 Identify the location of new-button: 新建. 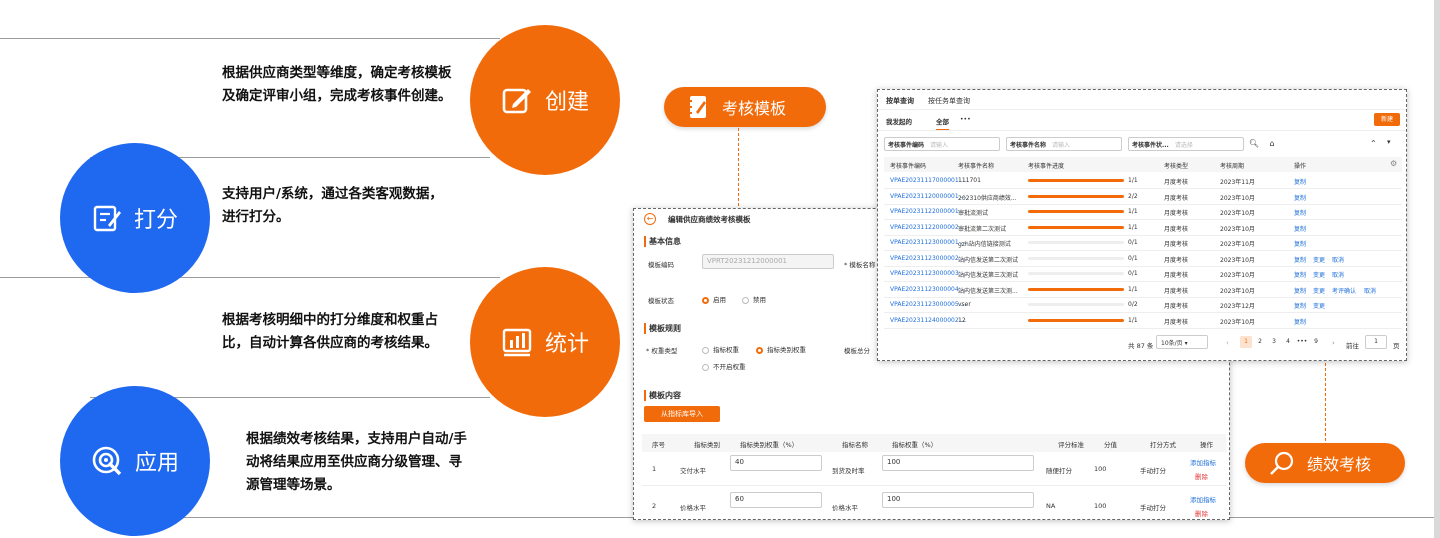
(1387, 119).